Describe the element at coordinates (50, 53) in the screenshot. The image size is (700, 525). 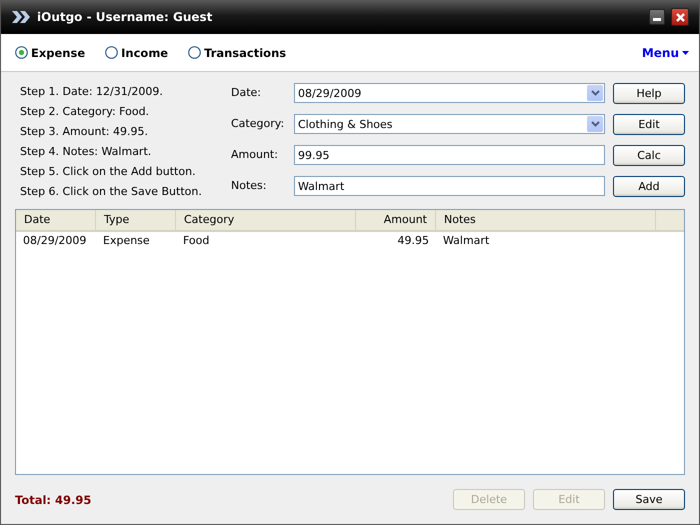
I see `mode-radio: Expense` at that location.